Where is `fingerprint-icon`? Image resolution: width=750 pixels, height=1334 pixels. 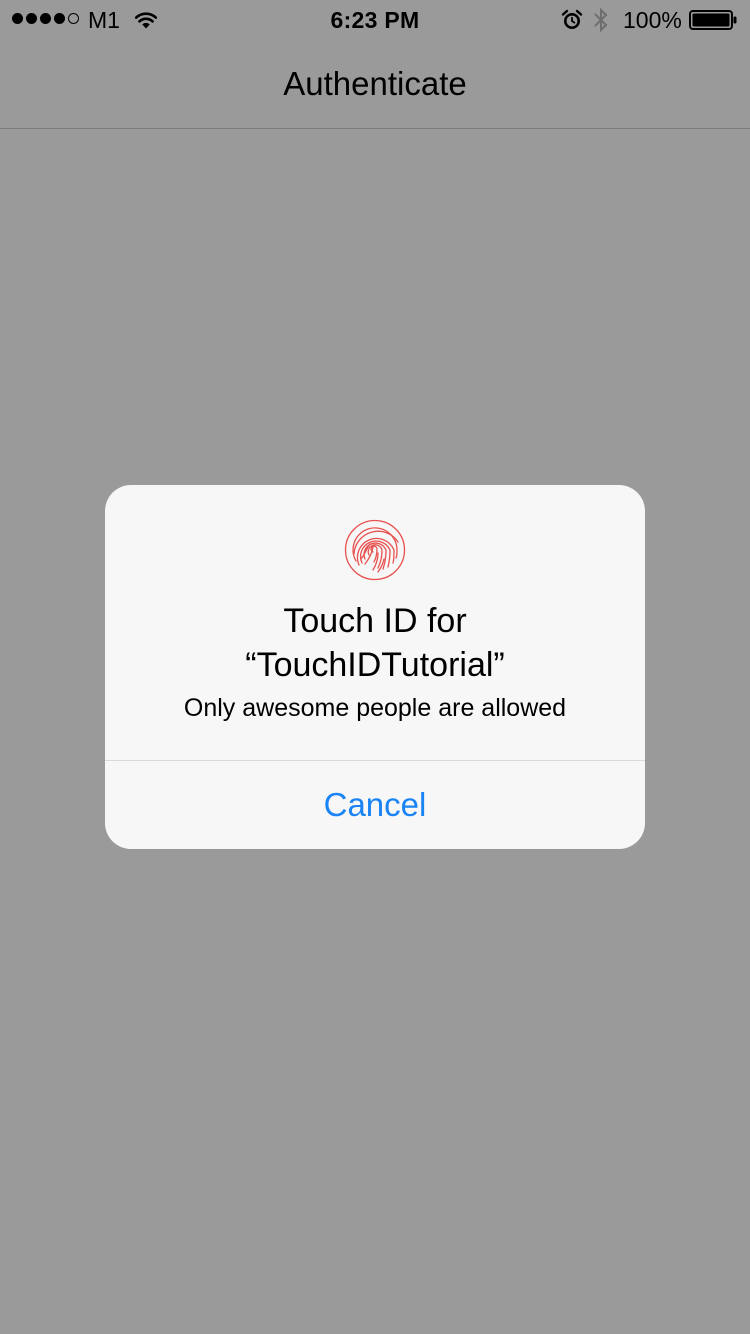
fingerprint-icon is located at coordinates (375, 550).